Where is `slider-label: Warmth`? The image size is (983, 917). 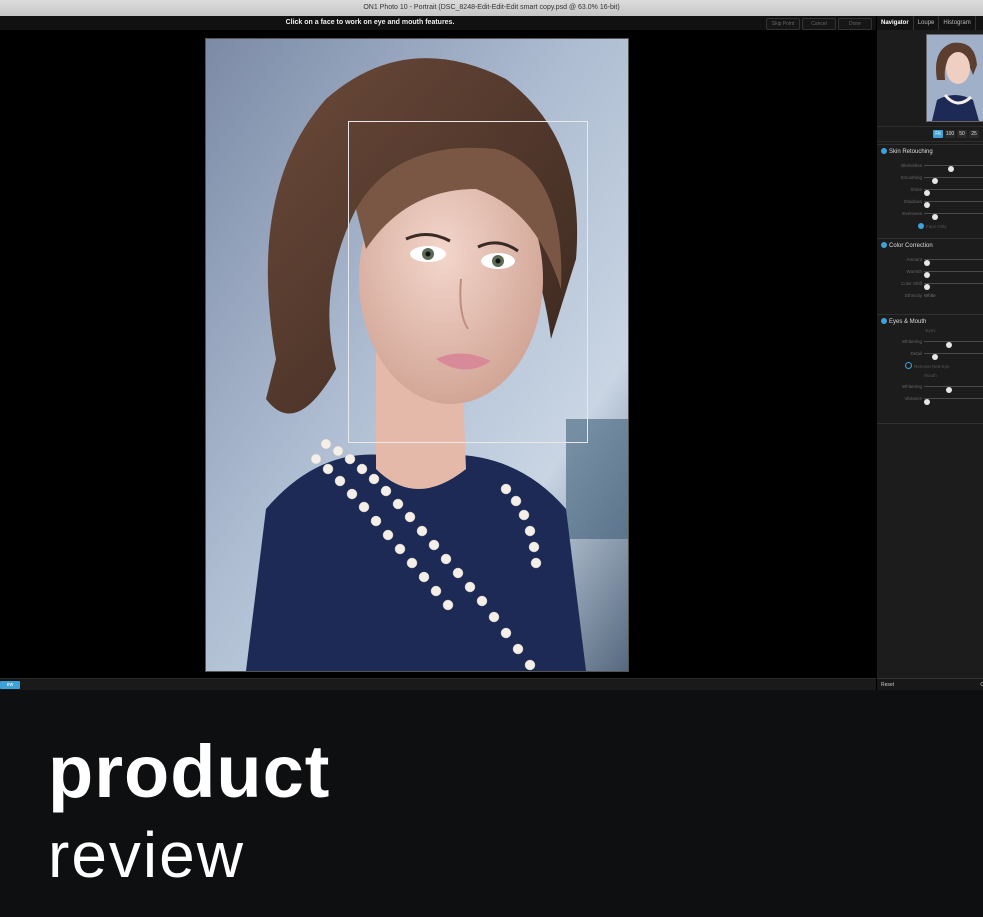
slider-label: Warmth is located at coordinates (914, 271).